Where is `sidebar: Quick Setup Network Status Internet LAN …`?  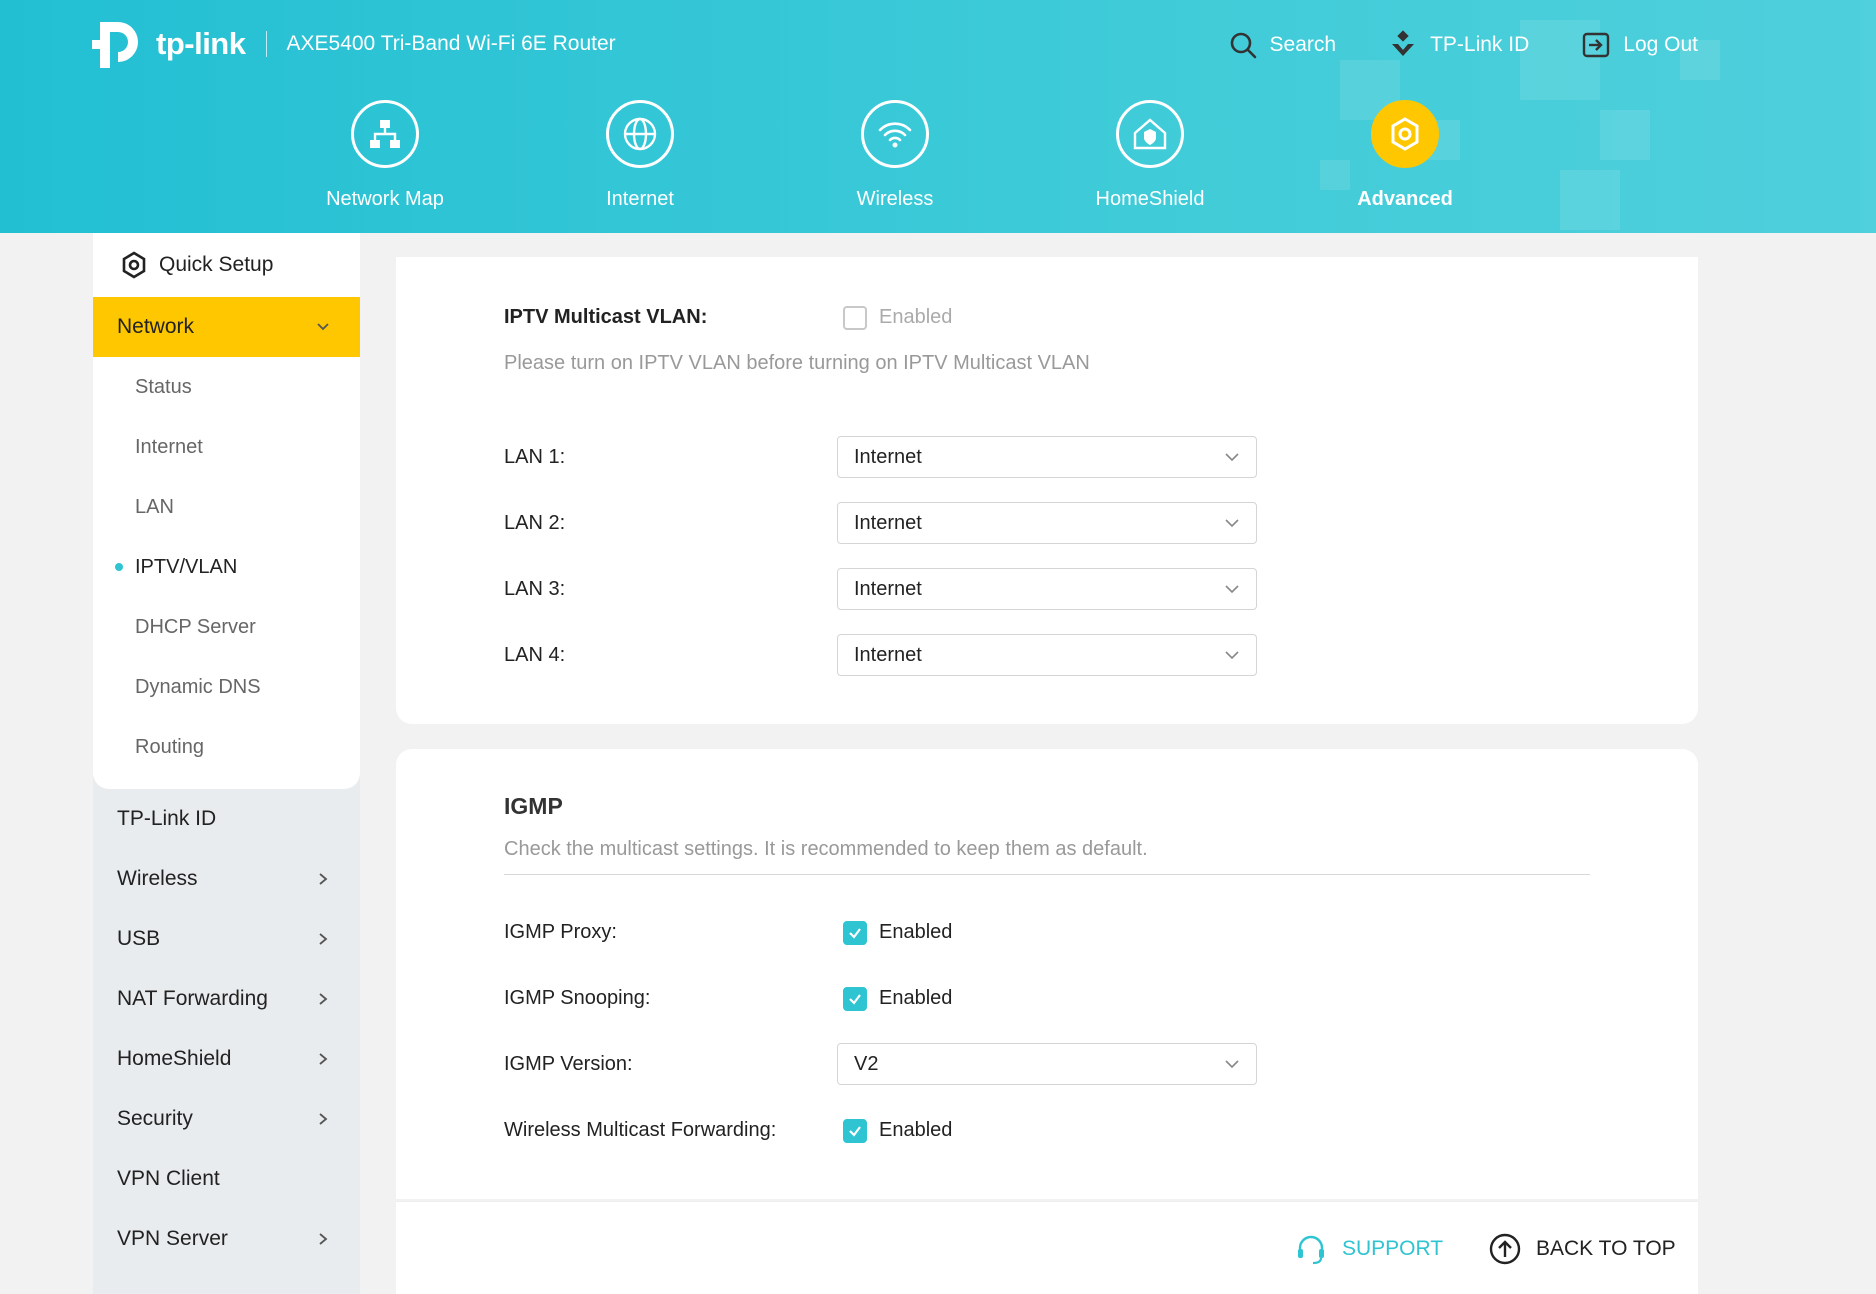 sidebar: Quick Setup Network Status Internet LAN … is located at coordinates (226, 763).